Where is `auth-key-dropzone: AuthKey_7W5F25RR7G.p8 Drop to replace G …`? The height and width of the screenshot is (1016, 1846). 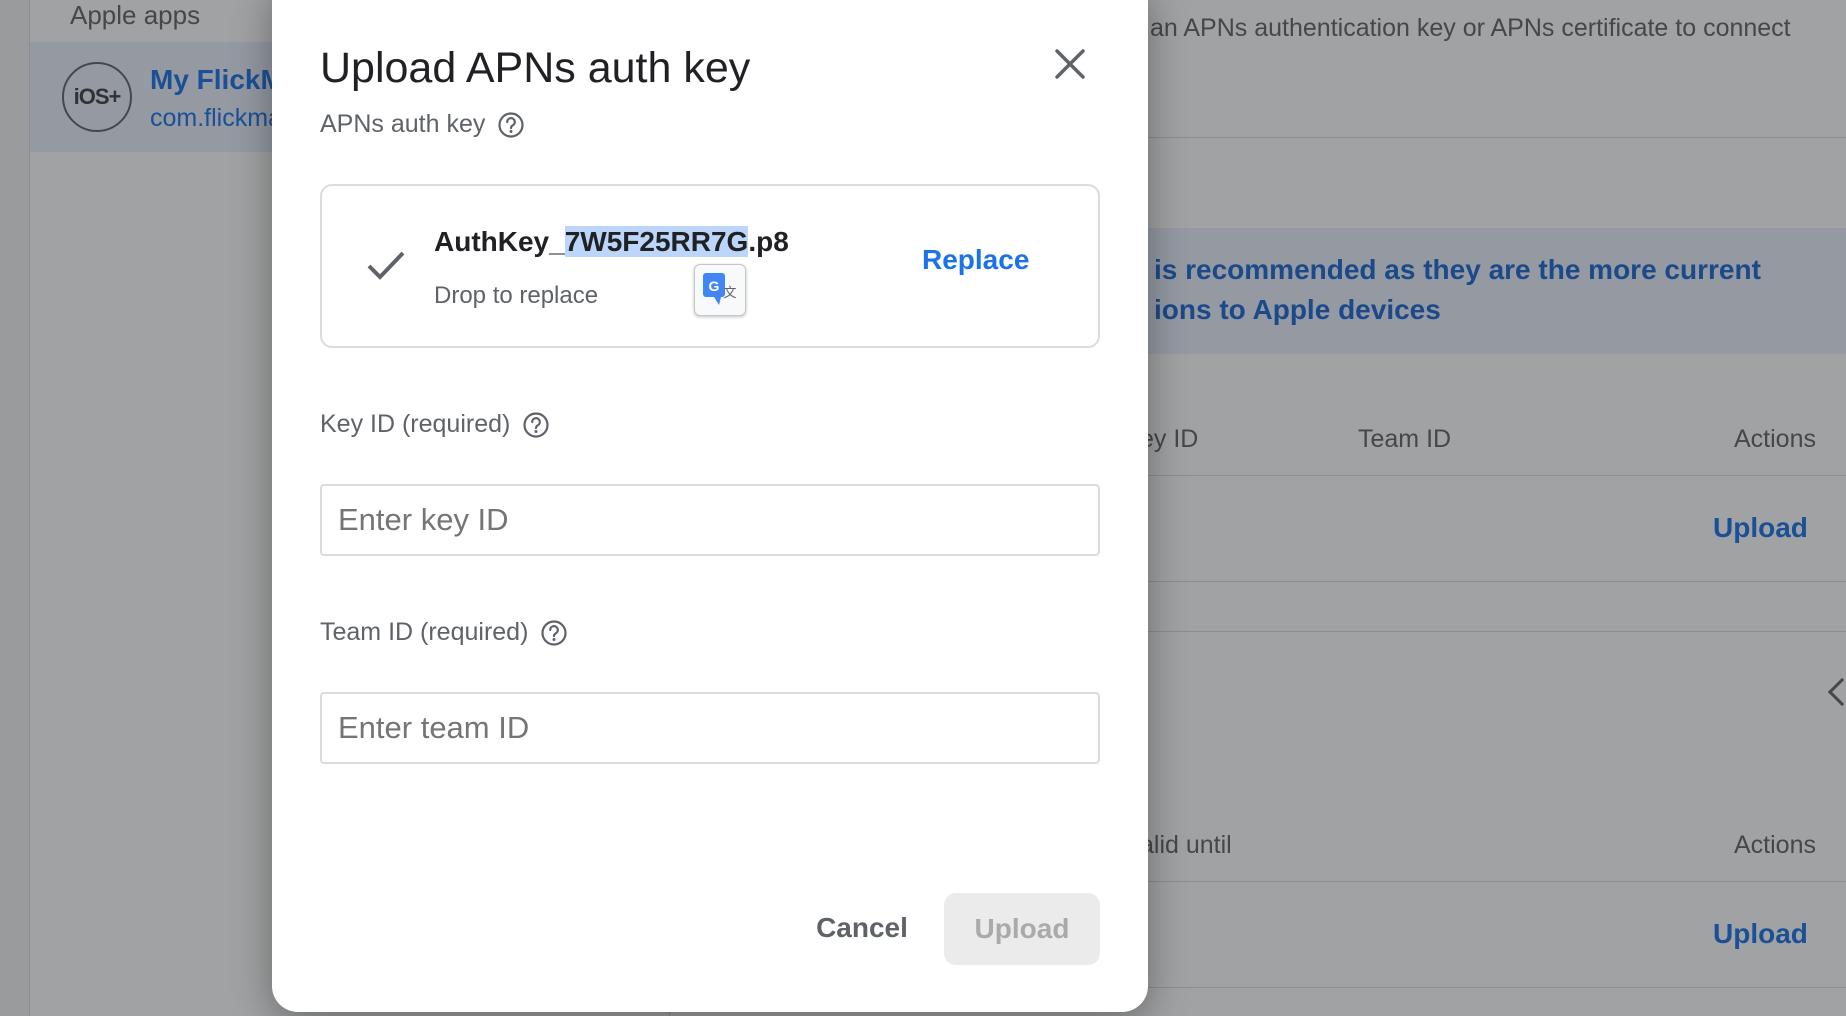 auth-key-dropzone: AuthKey_7W5F25RR7G.p8 Drop to replace G … is located at coordinates (710, 266).